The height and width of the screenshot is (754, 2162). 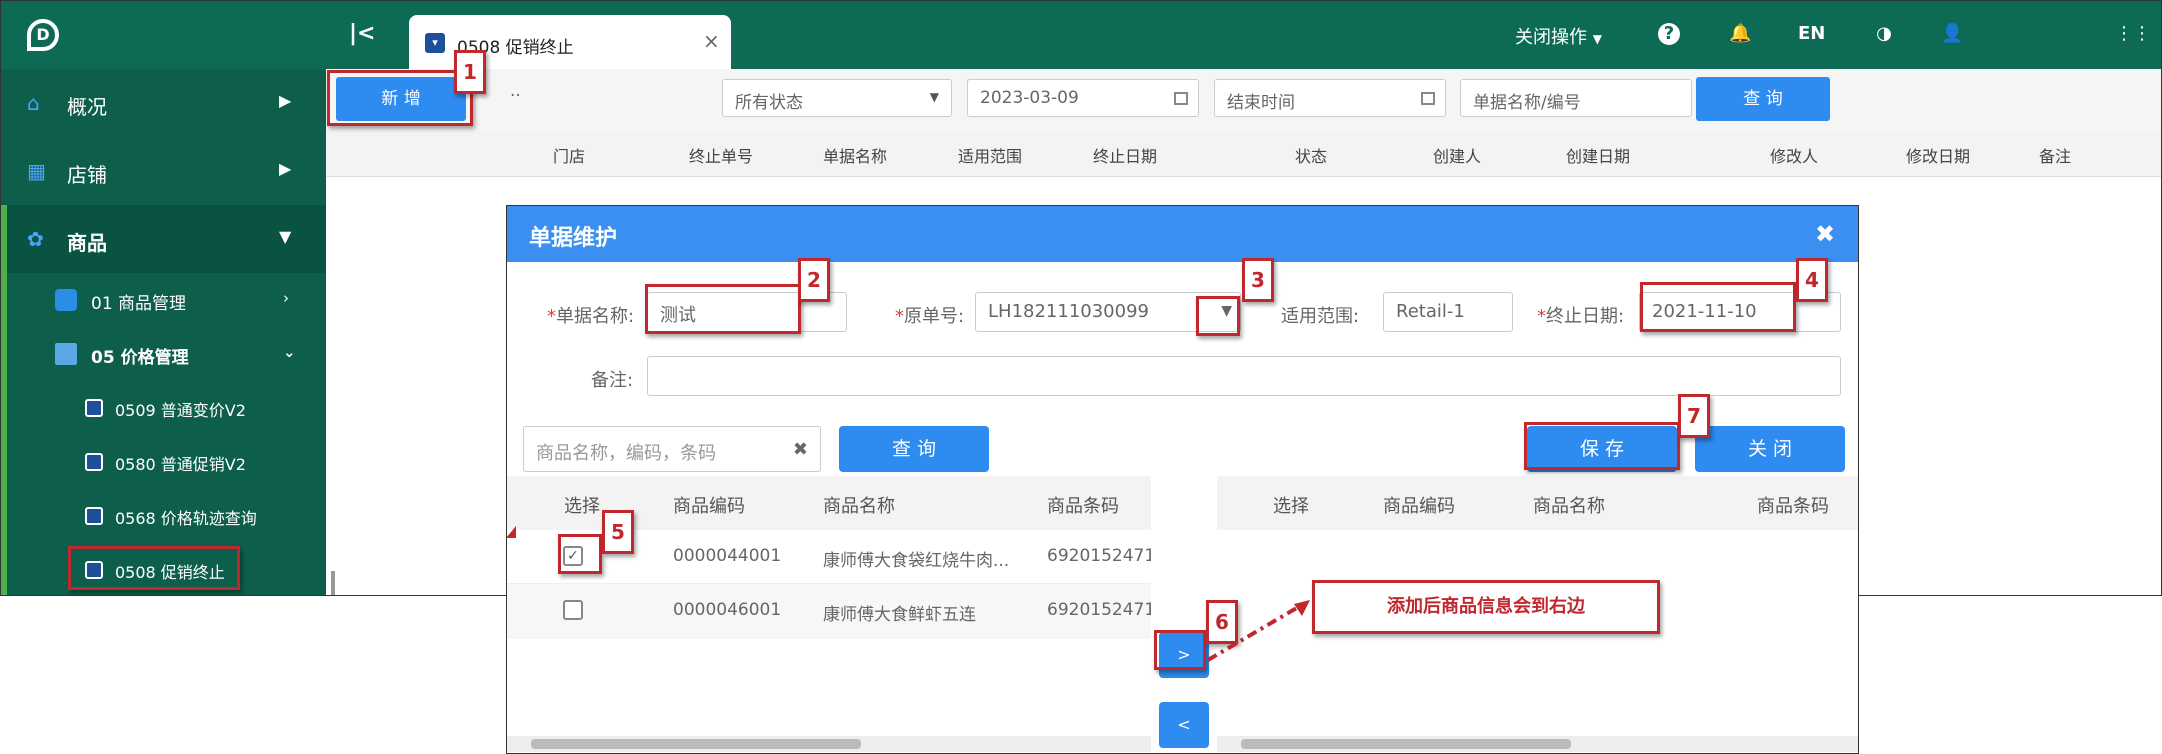 What do you see at coordinates (1718, 307) in the screenshot?
I see `annotation-box-date` at bounding box center [1718, 307].